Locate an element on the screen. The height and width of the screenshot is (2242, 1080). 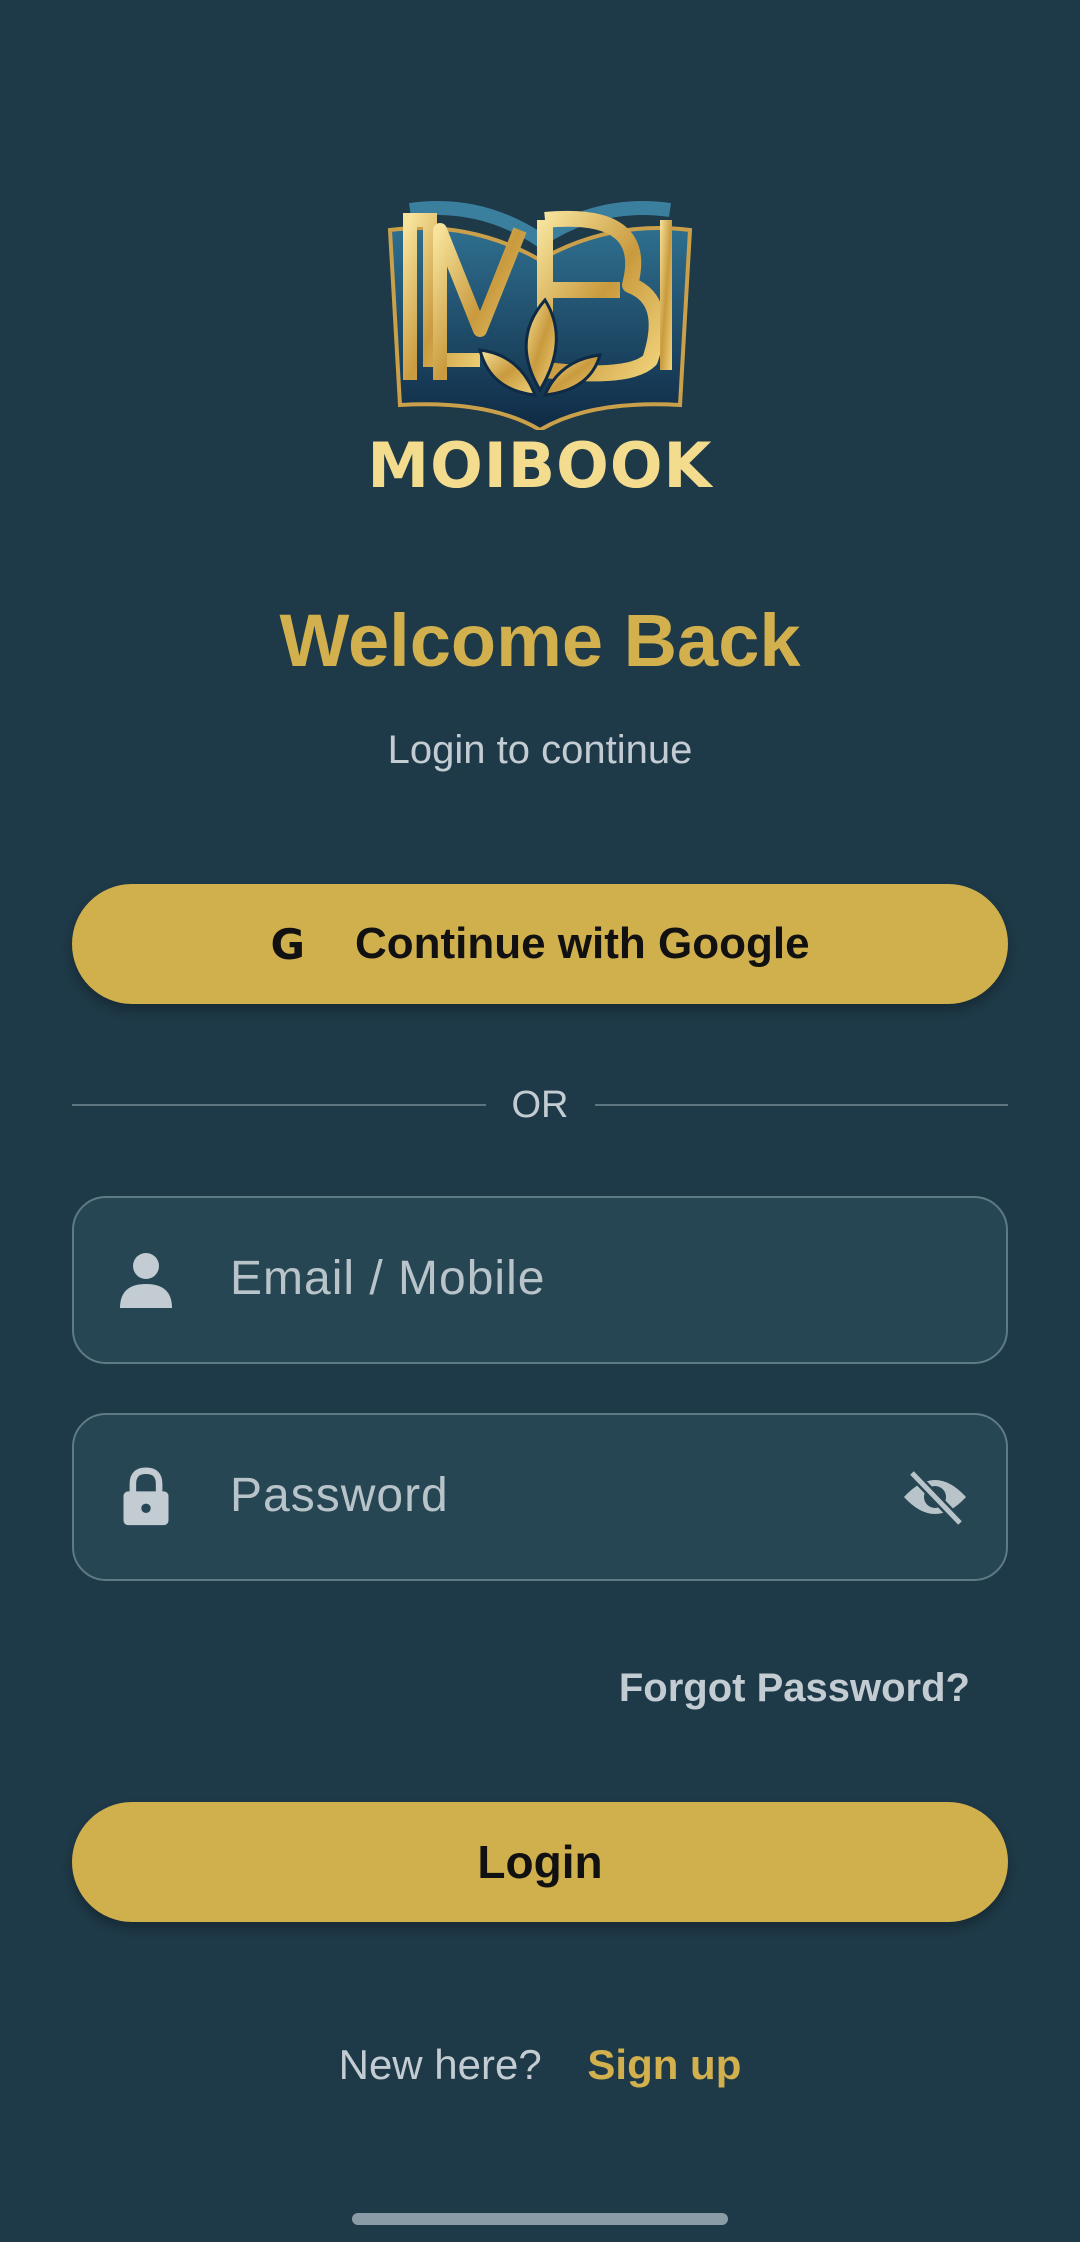
login-button-label: Login is located at coordinates (540, 1862).